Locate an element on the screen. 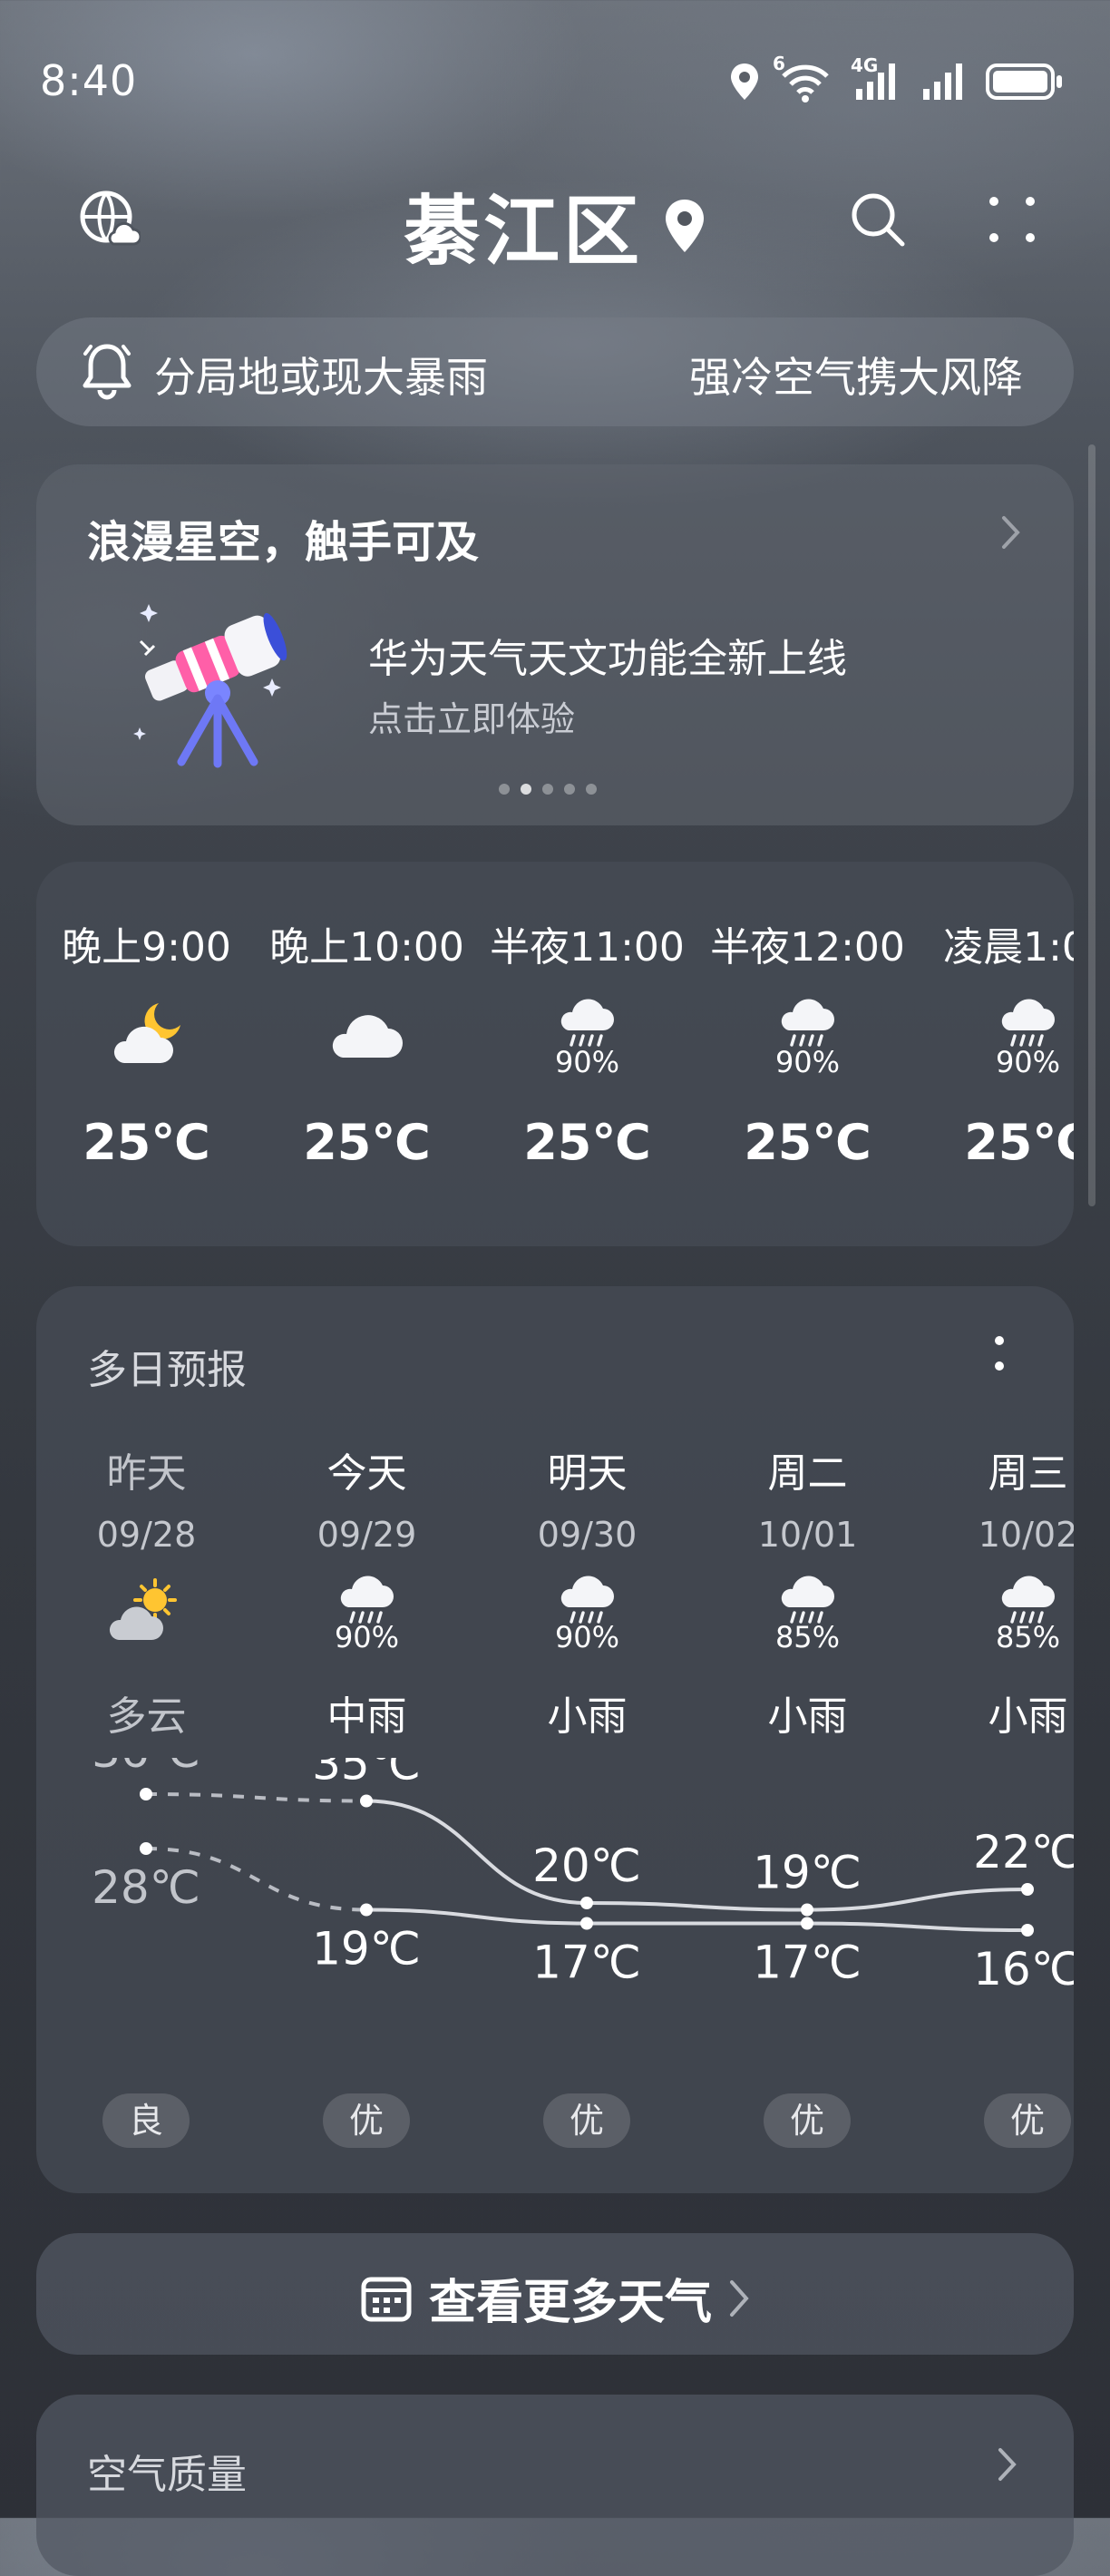 The image size is (1110, 2576). low-temp-label: 28℃ is located at coordinates (146, 1887).